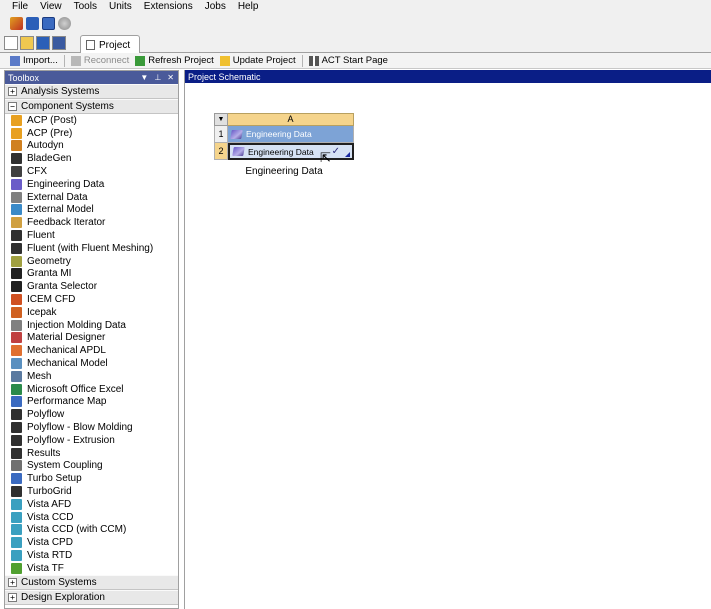 This screenshot has height=609, width=711. What do you see at coordinates (91, 491) in the screenshot?
I see `component-system-item: TurboGrid` at bounding box center [91, 491].